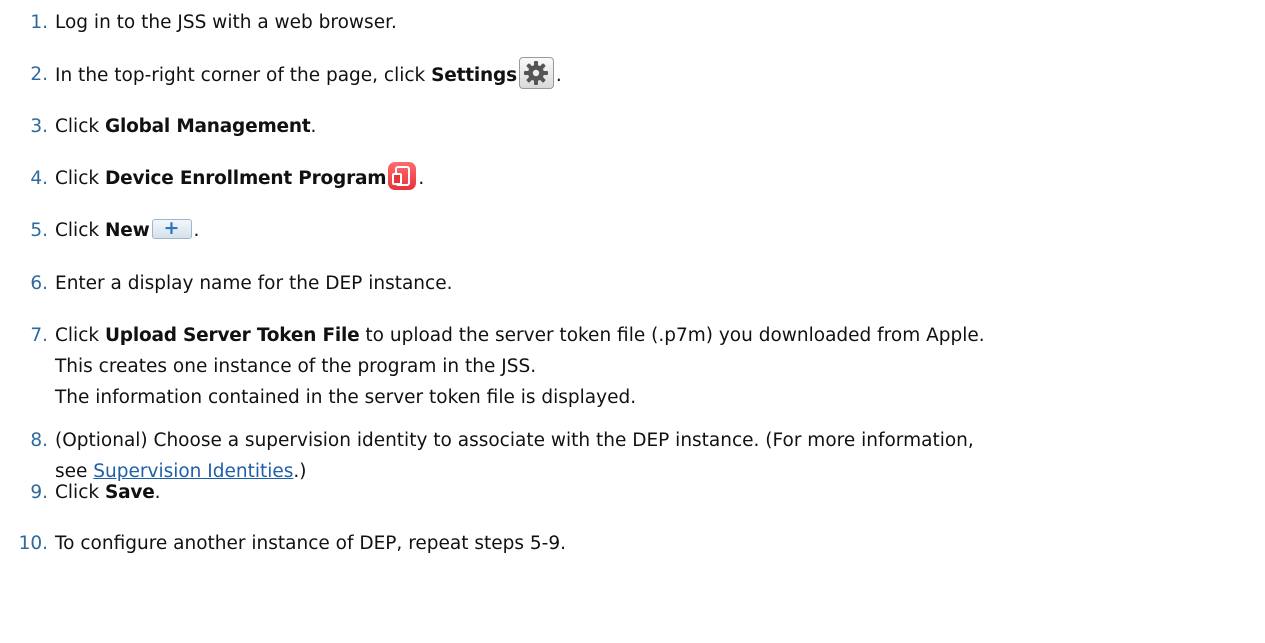  Describe the element at coordinates (39, 22) in the screenshot. I see `step-number: 1.` at that location.